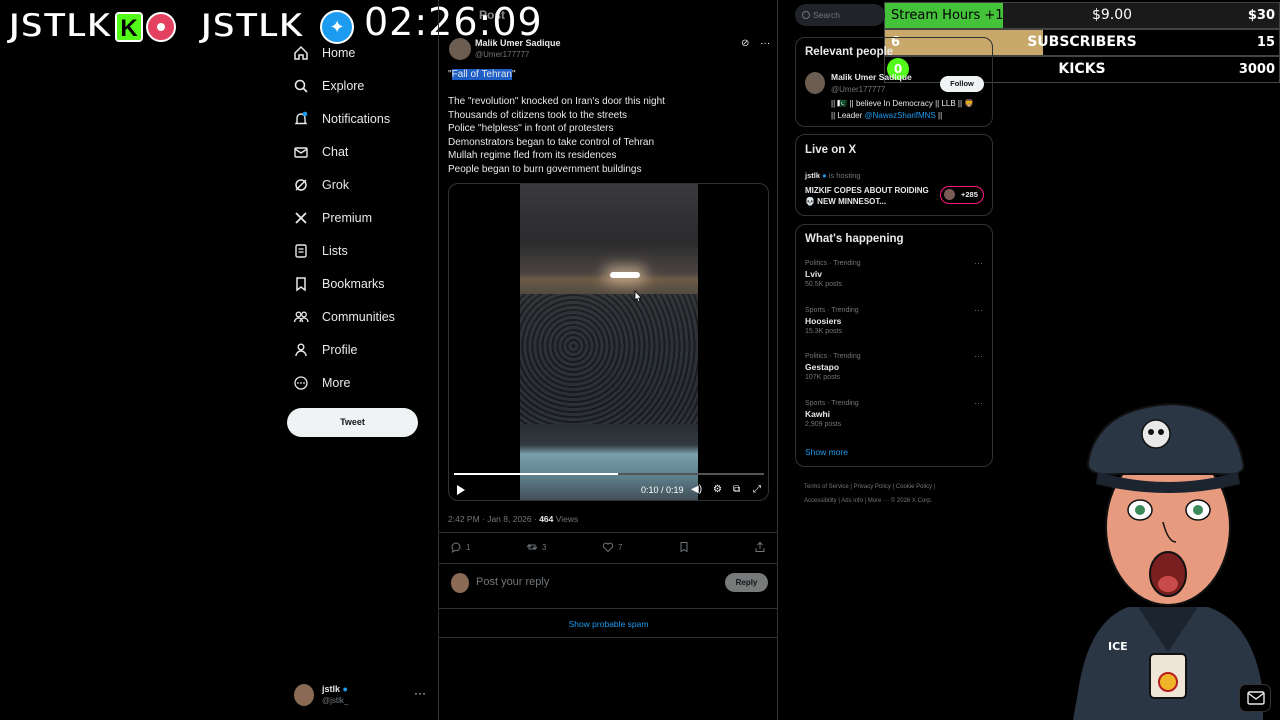  What do you see at coordinates (962, 195) in the screenshot?
I see `live-listener-count: +285` at bounding box center [962, 195].